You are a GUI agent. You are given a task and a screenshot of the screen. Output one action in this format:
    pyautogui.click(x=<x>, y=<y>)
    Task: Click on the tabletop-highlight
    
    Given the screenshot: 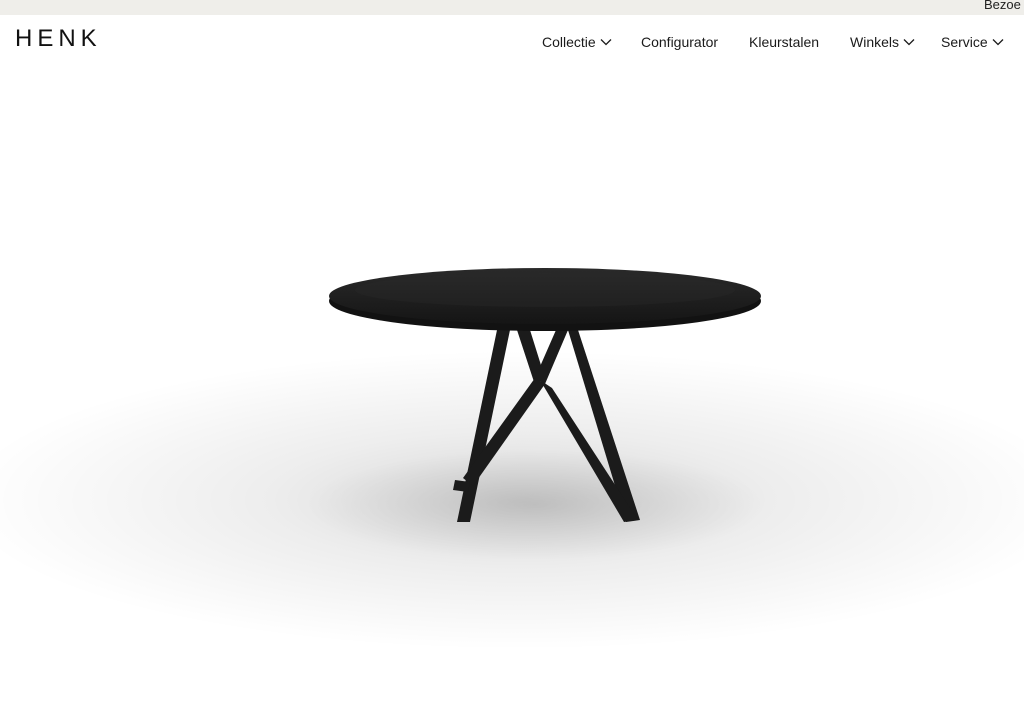 What is the action you would take?
    pyautogui.click(x=545, y=290)
    